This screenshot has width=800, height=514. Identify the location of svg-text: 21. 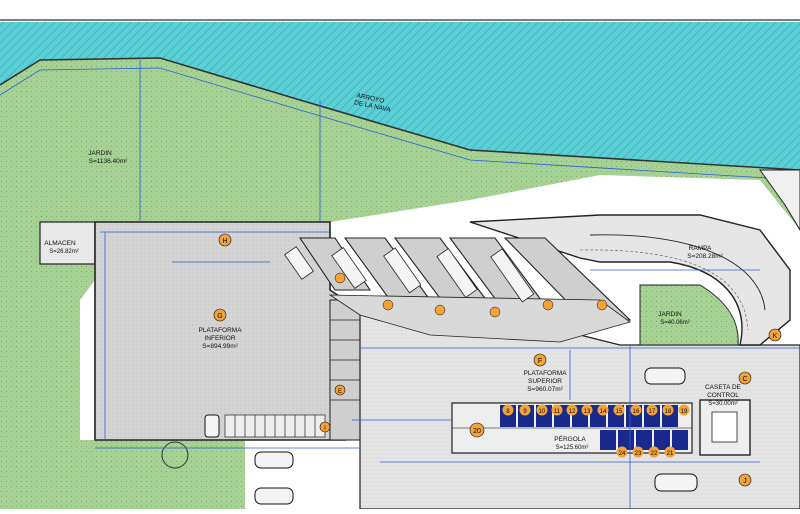
(670, 454).